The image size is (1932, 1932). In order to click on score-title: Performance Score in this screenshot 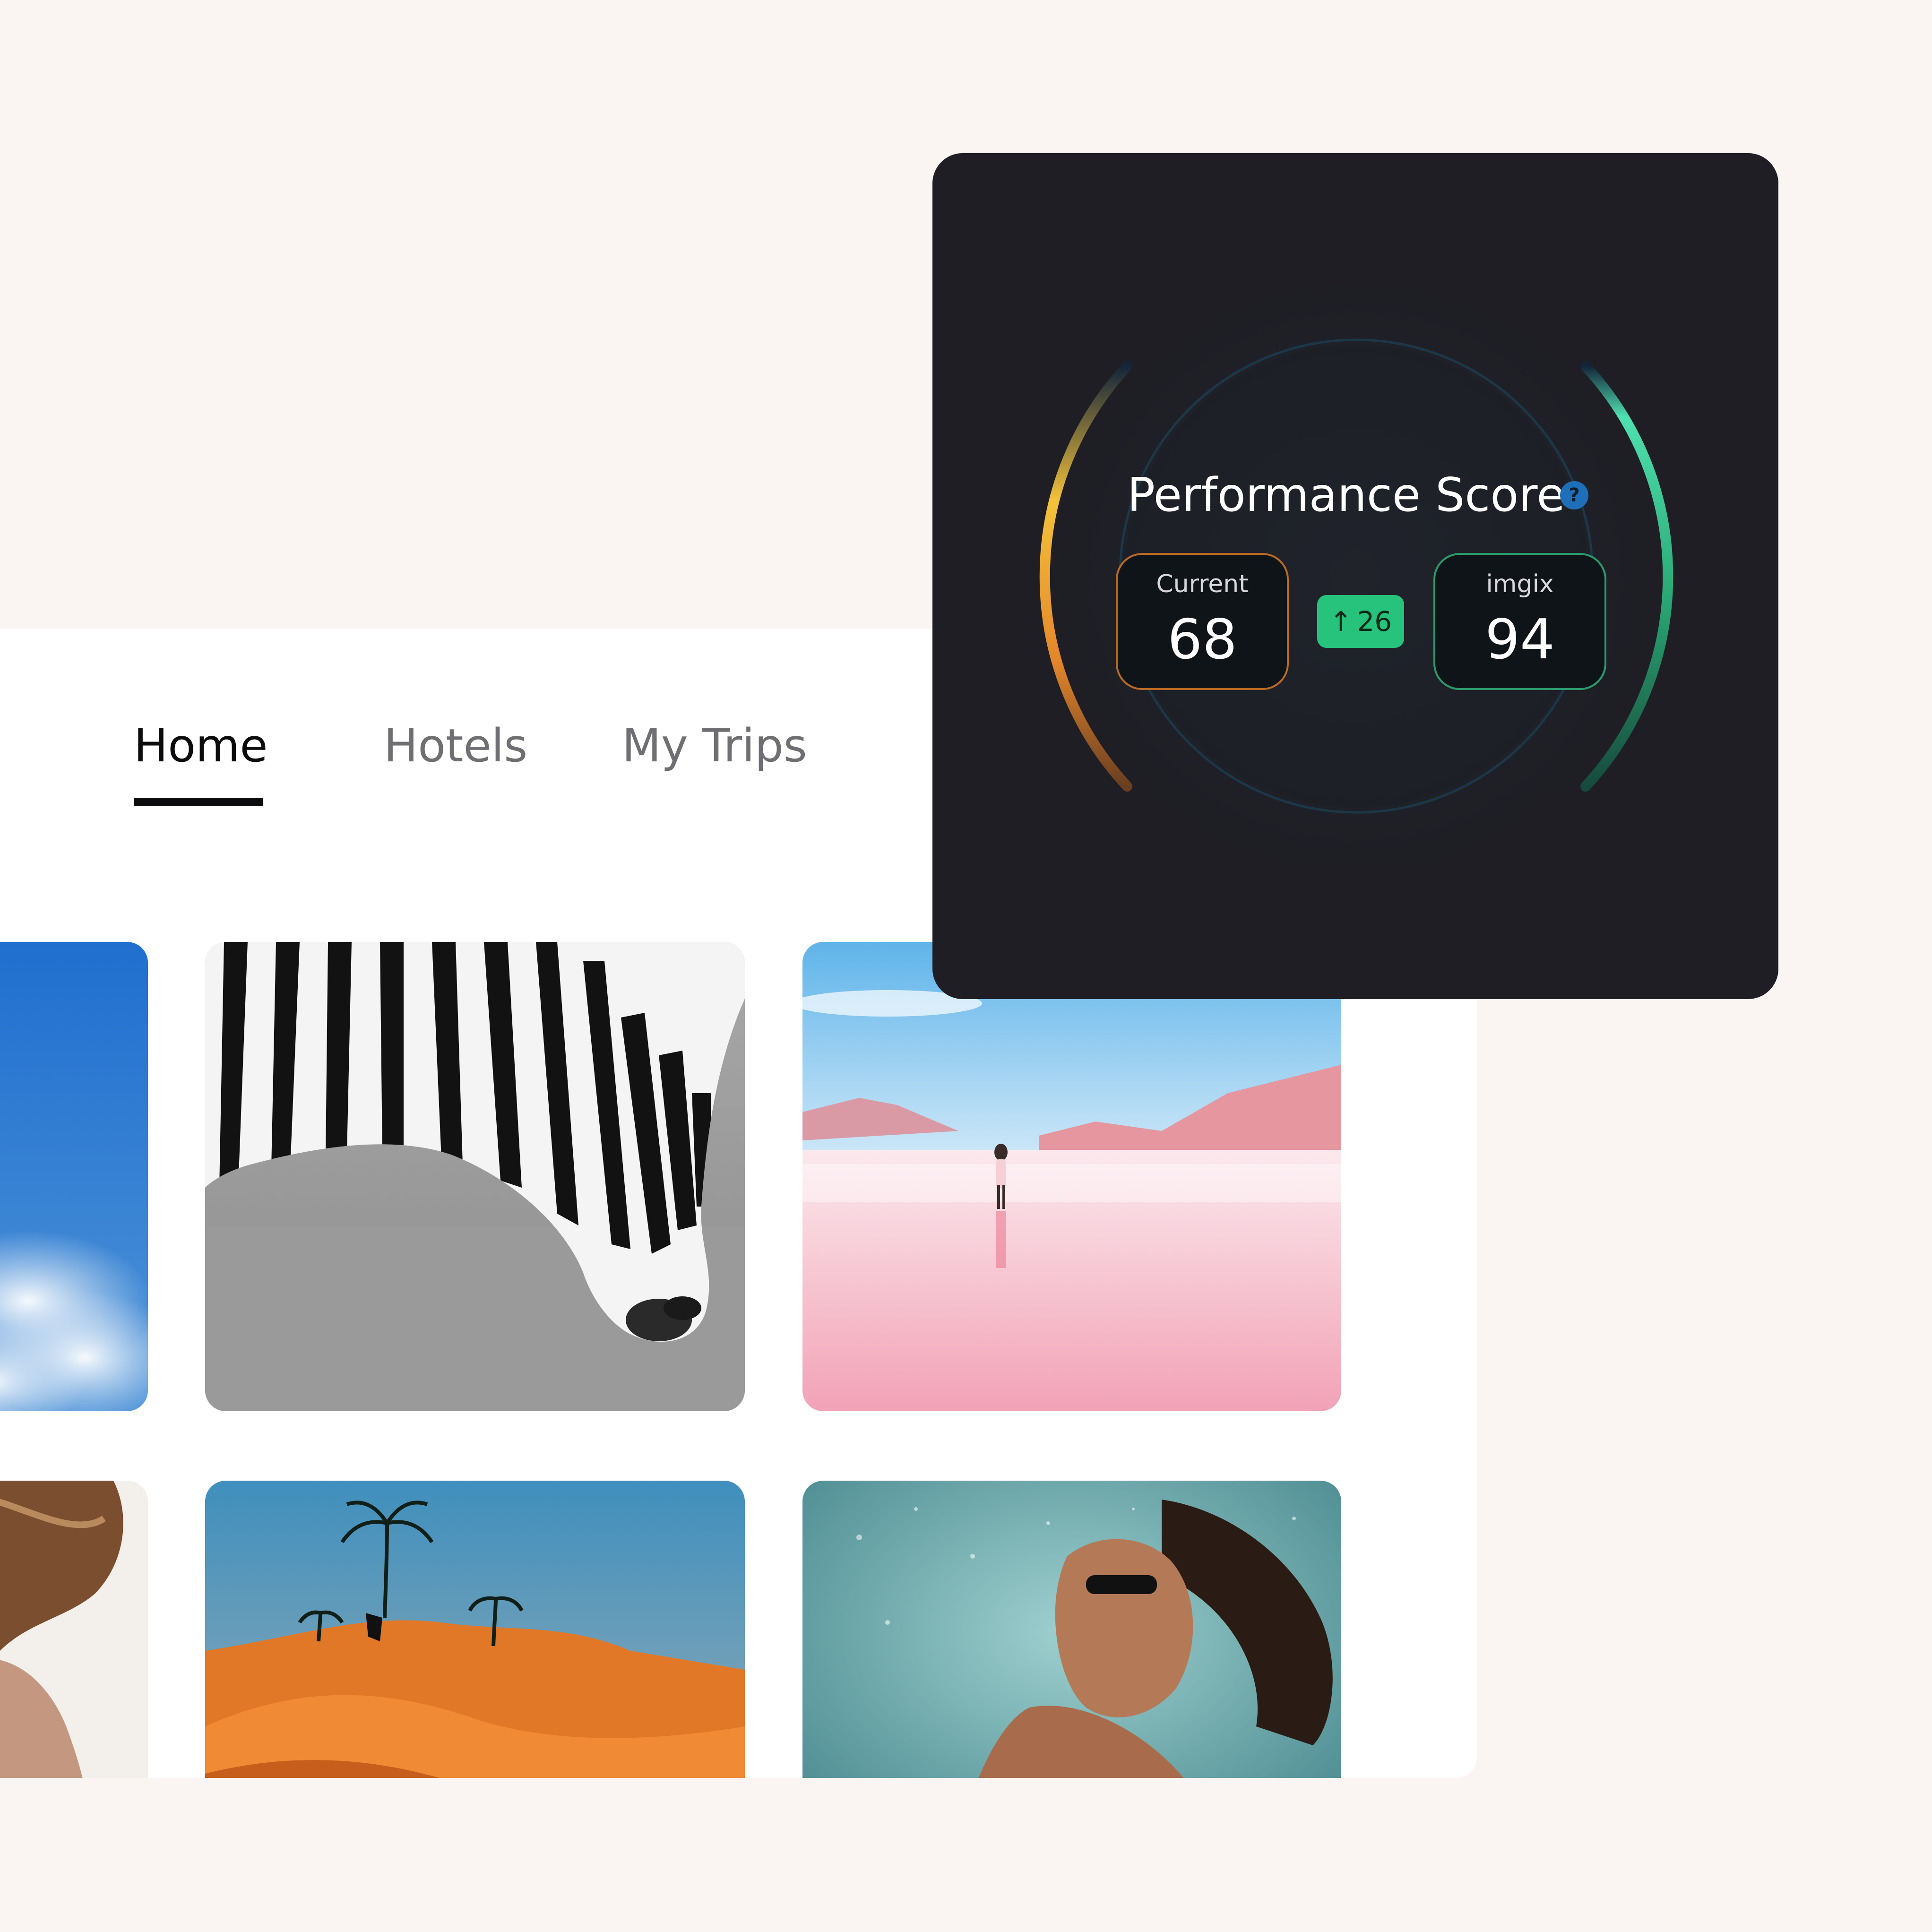, I will do `click(1346, 495)`.